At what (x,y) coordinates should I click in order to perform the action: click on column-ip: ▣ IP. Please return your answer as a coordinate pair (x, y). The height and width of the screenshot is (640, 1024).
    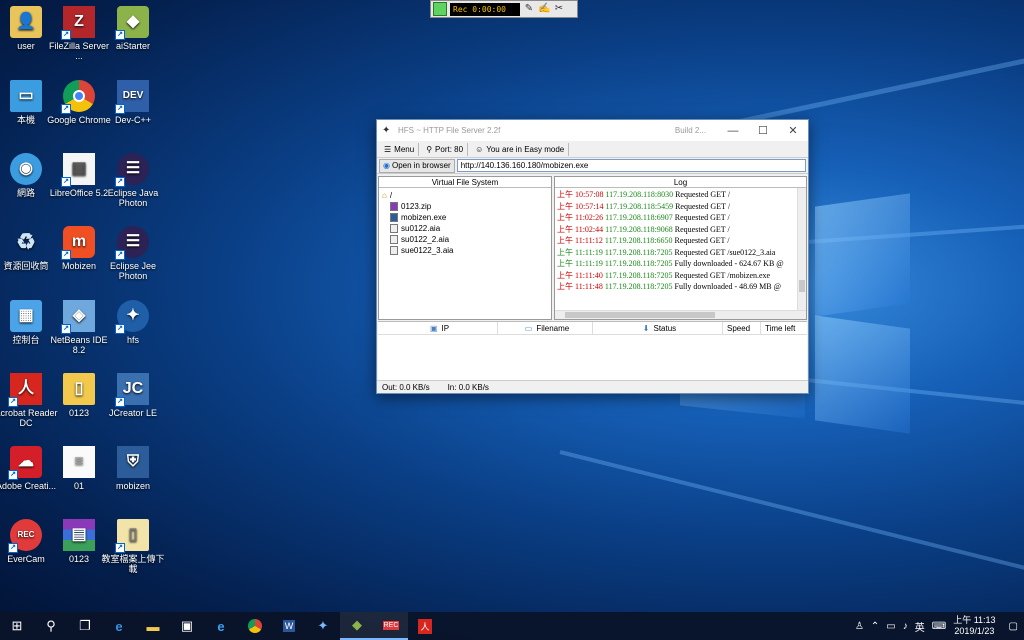
    Looking at the image, I should click on (438, 328).